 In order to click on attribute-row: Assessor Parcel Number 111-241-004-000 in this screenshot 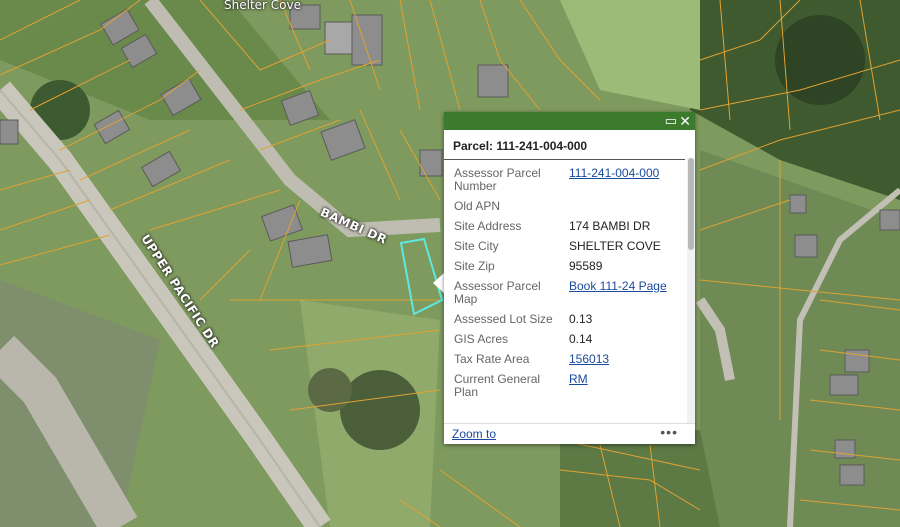, I will do `click(569, 180)`.